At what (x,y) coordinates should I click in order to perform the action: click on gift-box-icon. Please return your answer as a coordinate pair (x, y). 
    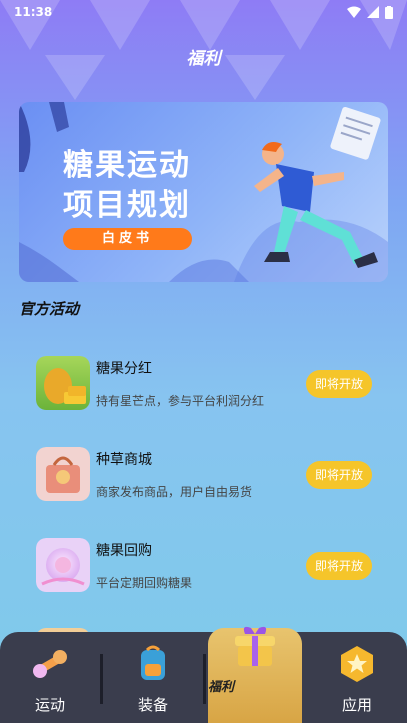
    Looking at the image, I should click on (255, 646).